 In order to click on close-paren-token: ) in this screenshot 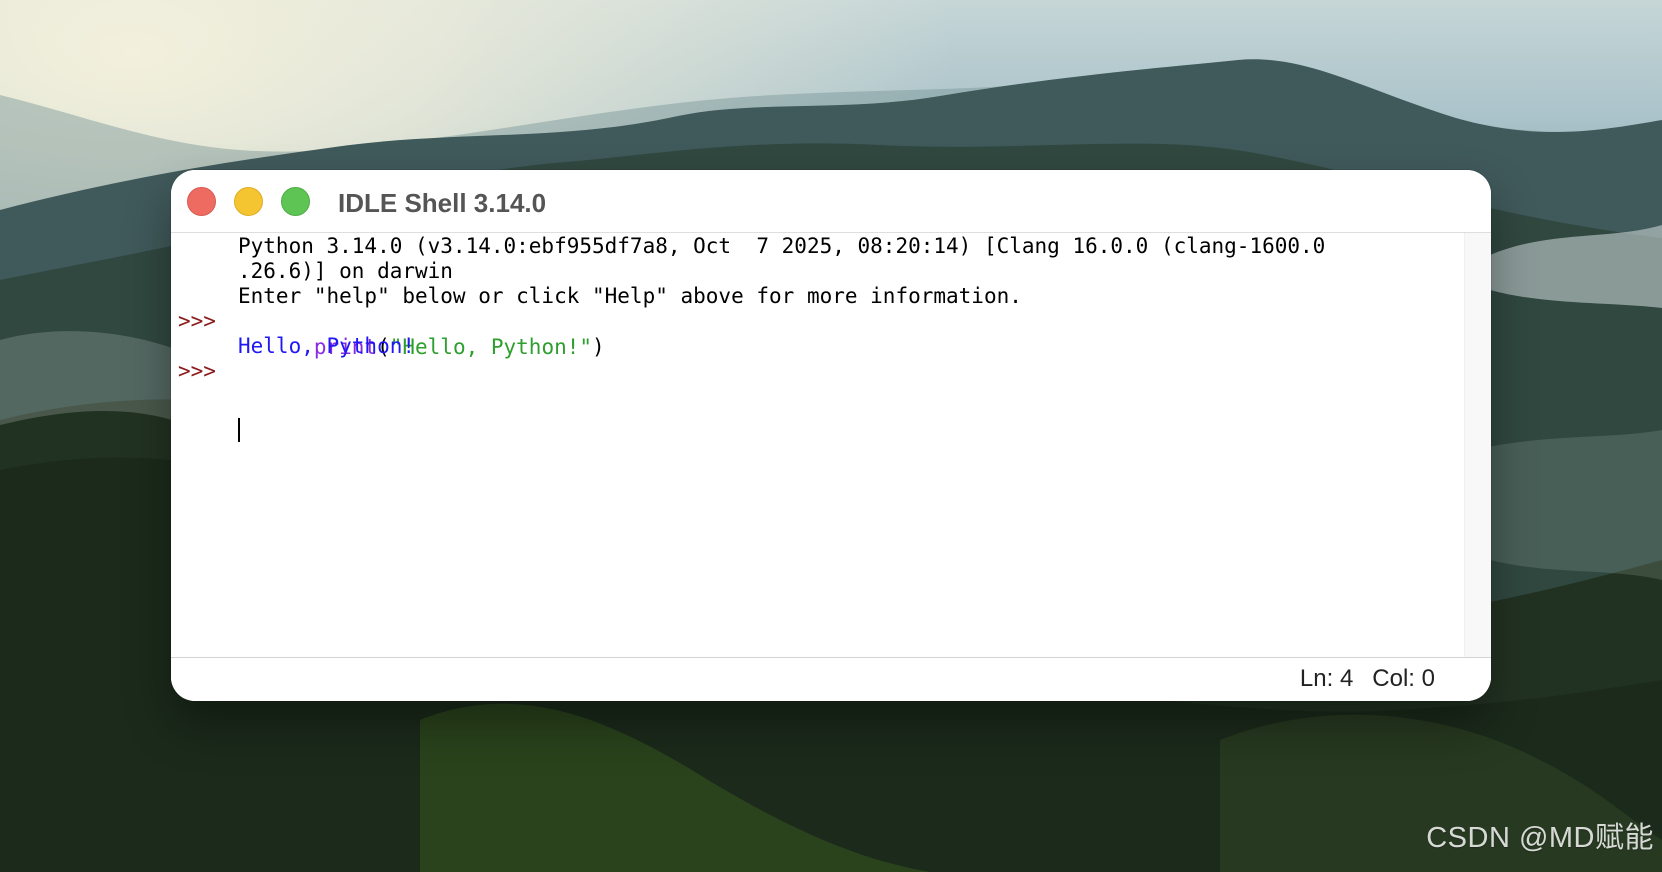, I will do `click(598, 347)`.